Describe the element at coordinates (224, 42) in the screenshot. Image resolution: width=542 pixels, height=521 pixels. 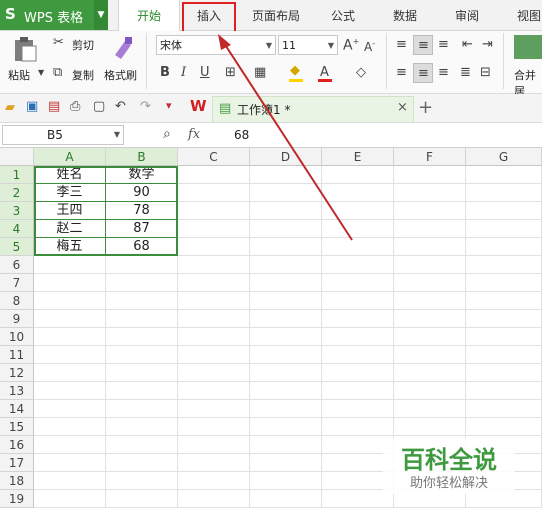
I see `arrow-head` at that location.